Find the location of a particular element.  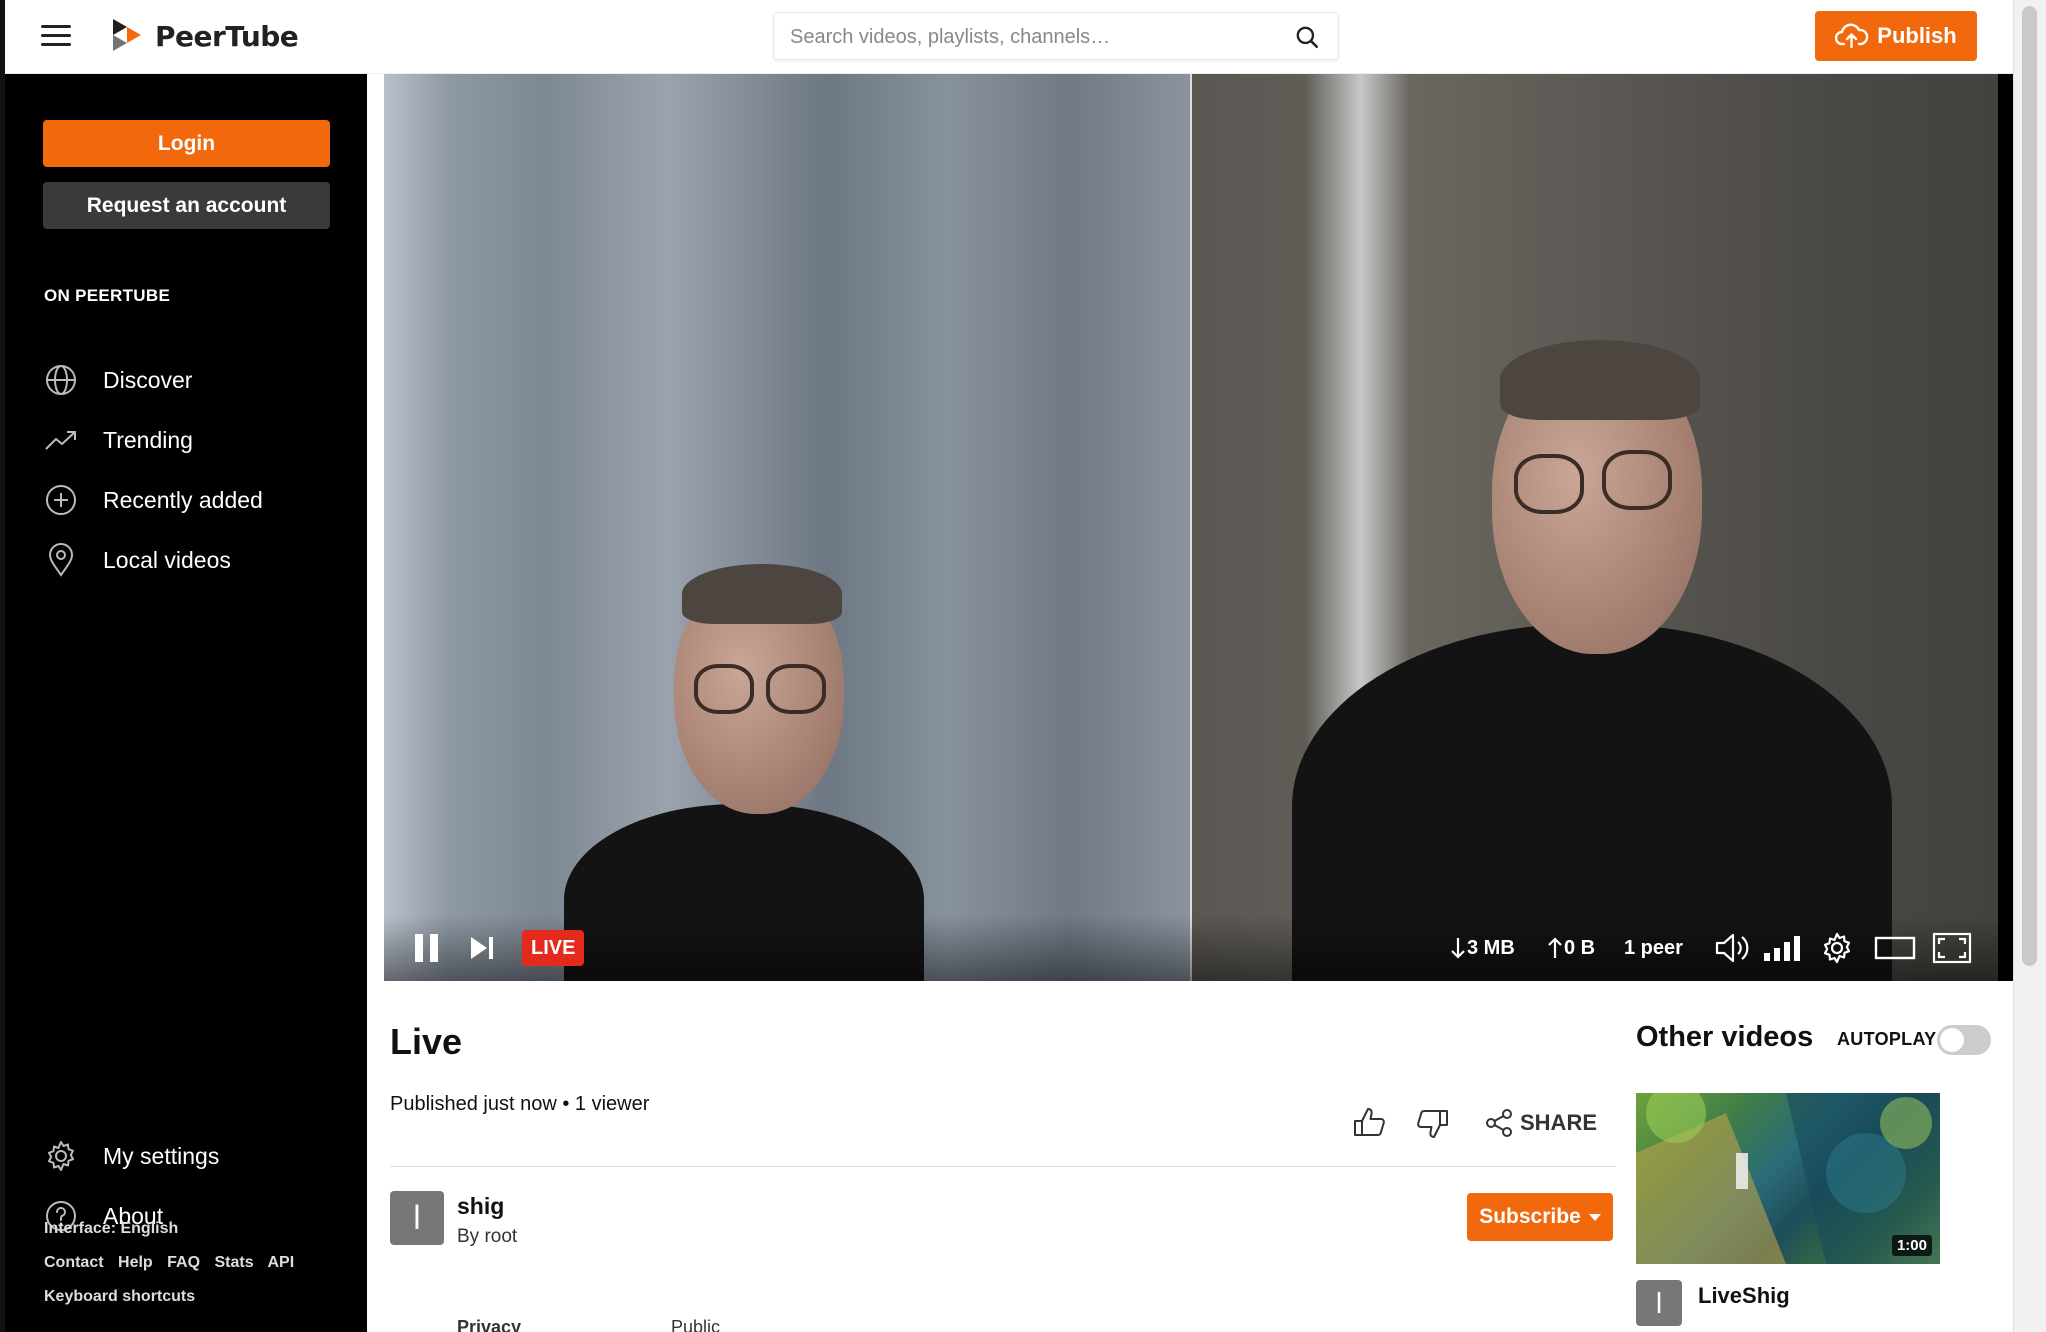

sidebar-item-label: Local videos is located at coordinates (167, 559).